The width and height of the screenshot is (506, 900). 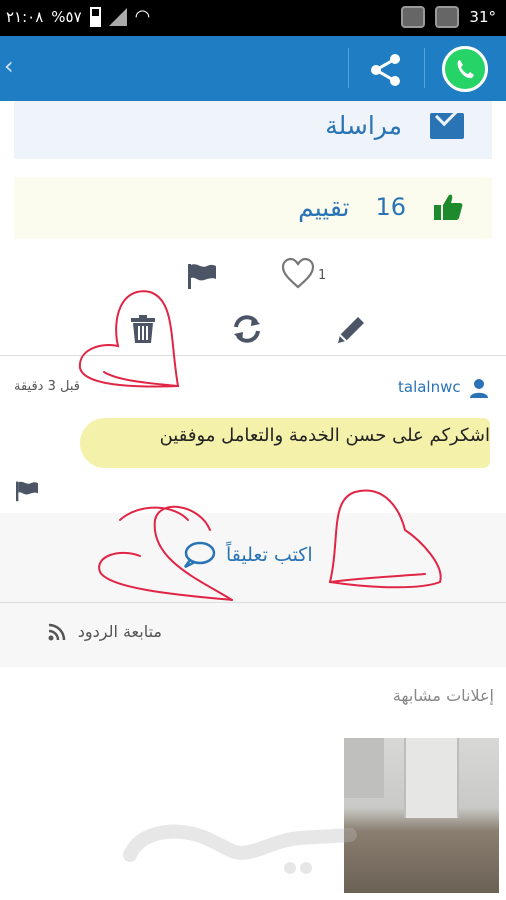 I want to click on rating-card: 16 تقييم, so click(x=253, y=208).